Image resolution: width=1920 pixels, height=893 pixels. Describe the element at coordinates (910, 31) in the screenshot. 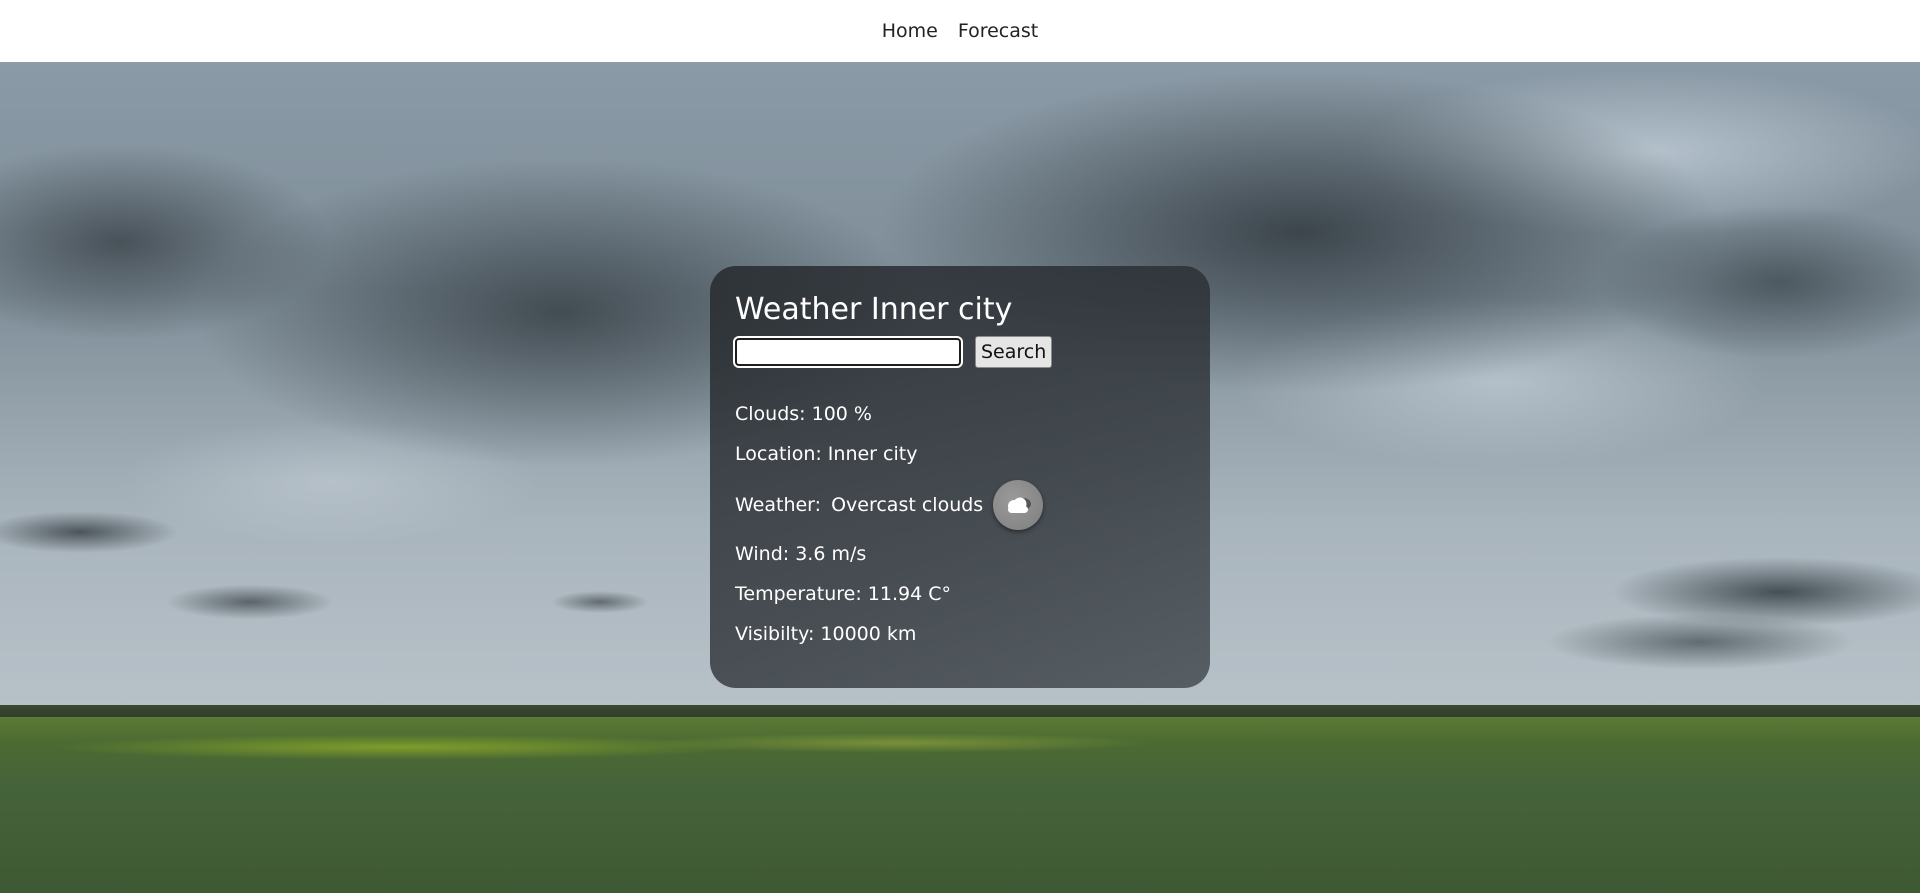

I see `nav-home-link: Home` at that location.